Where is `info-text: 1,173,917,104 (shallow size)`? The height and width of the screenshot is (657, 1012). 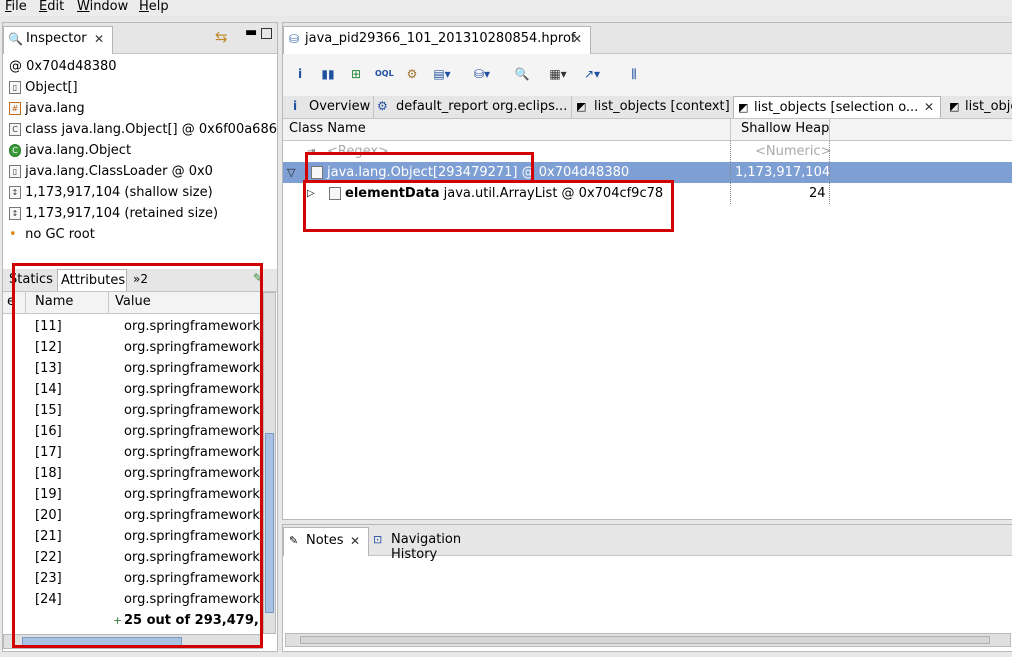 info-text: 1,173,917,104 (shallow size) is located at coordinates (119, 192).